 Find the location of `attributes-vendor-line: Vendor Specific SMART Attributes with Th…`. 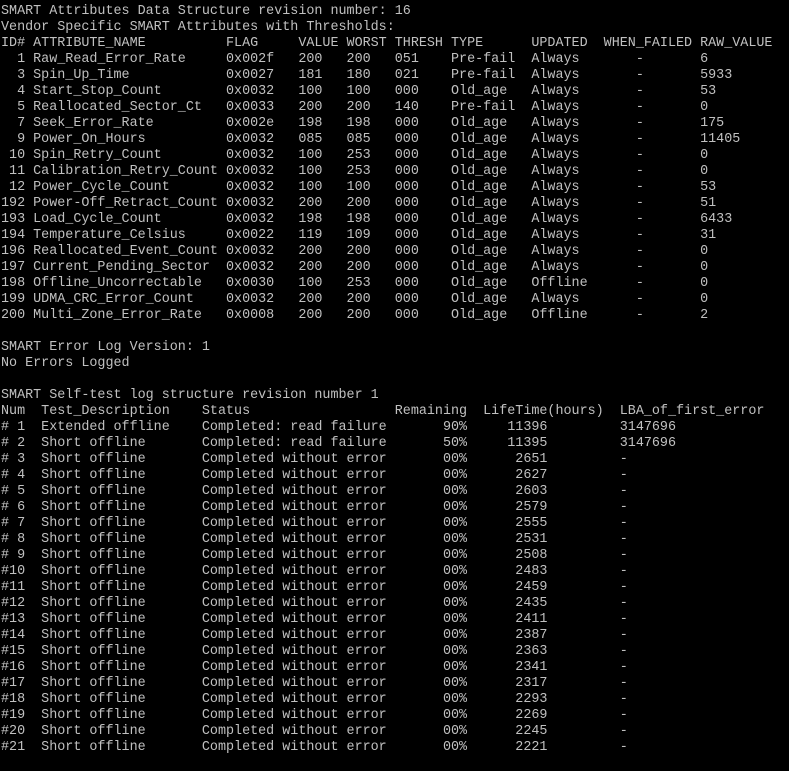

attributes-vendor-line: Vendor Specific SMART Attributes with Th… is located at coordinates (198, 27).